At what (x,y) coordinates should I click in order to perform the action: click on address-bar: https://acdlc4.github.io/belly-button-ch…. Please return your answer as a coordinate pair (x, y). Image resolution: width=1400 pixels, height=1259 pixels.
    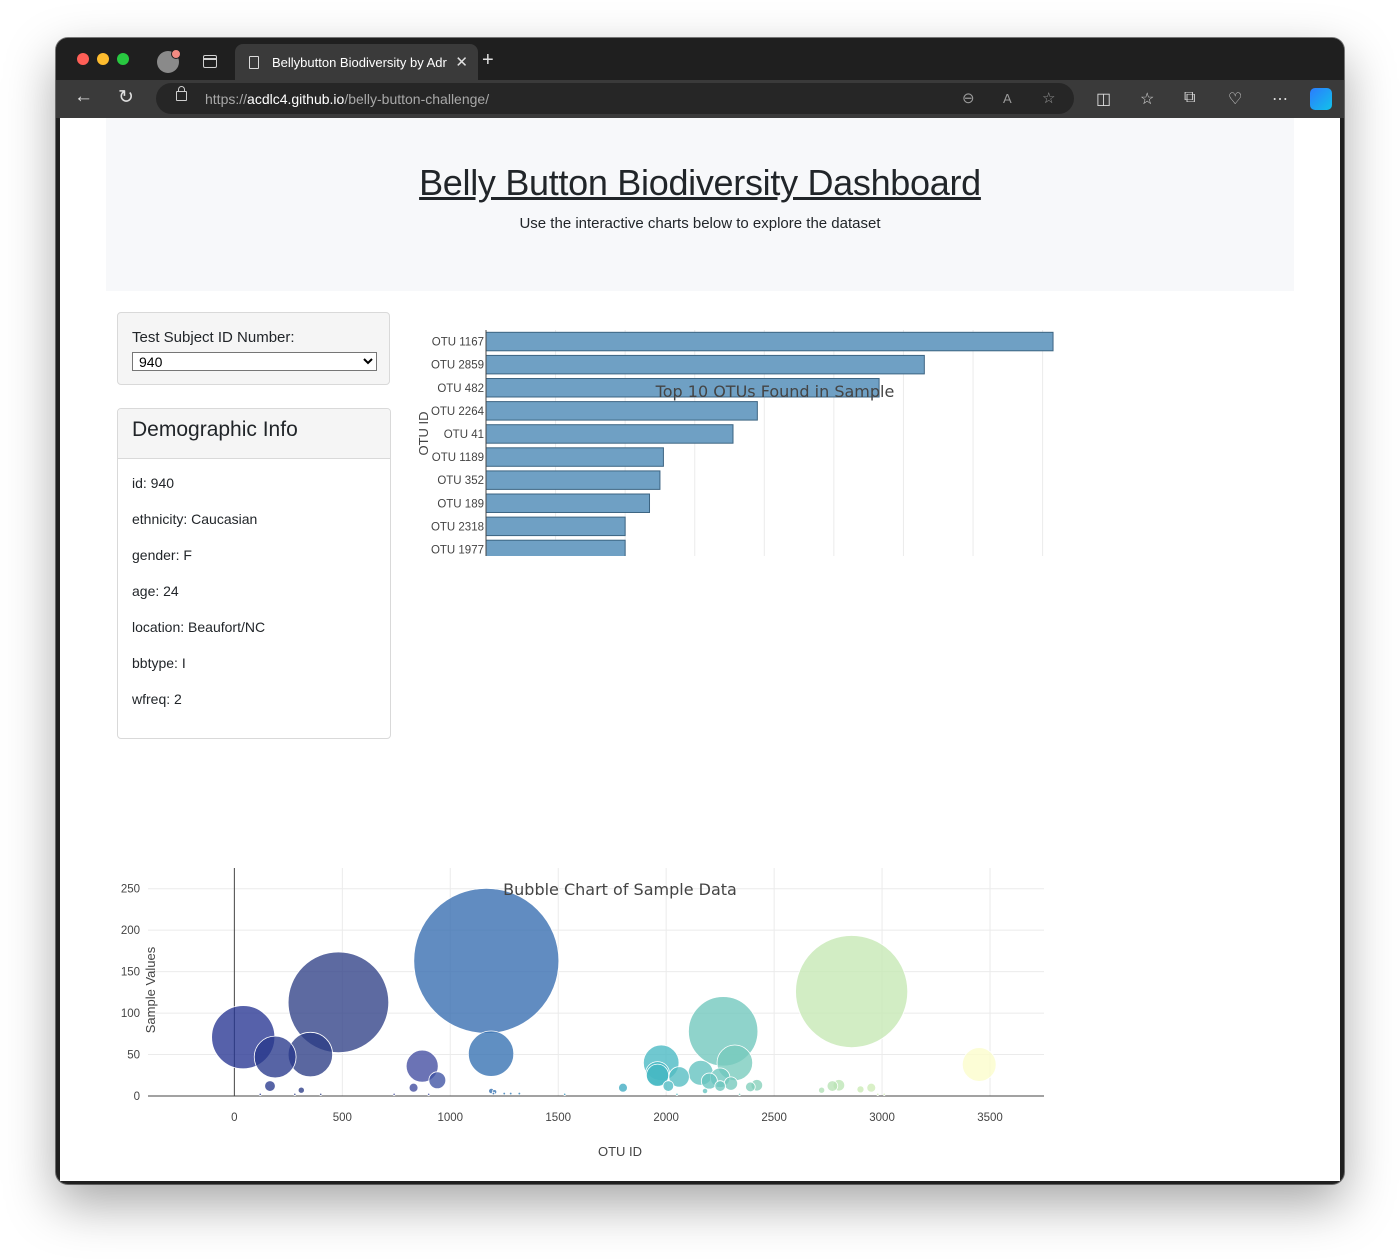
    Looking at the image, I should click on (615, 98).